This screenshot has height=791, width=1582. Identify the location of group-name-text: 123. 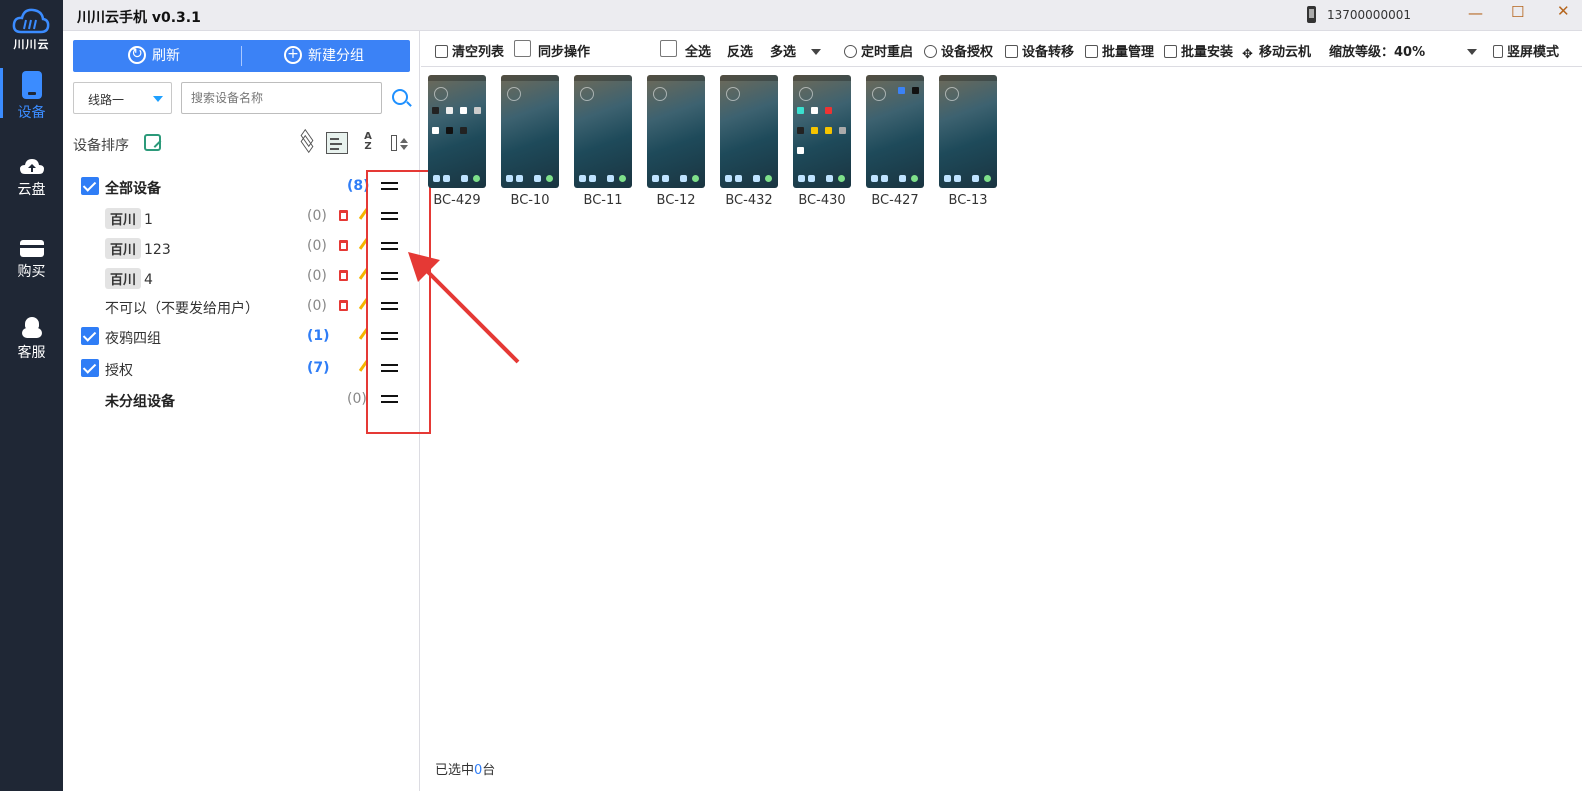
(157, 250).